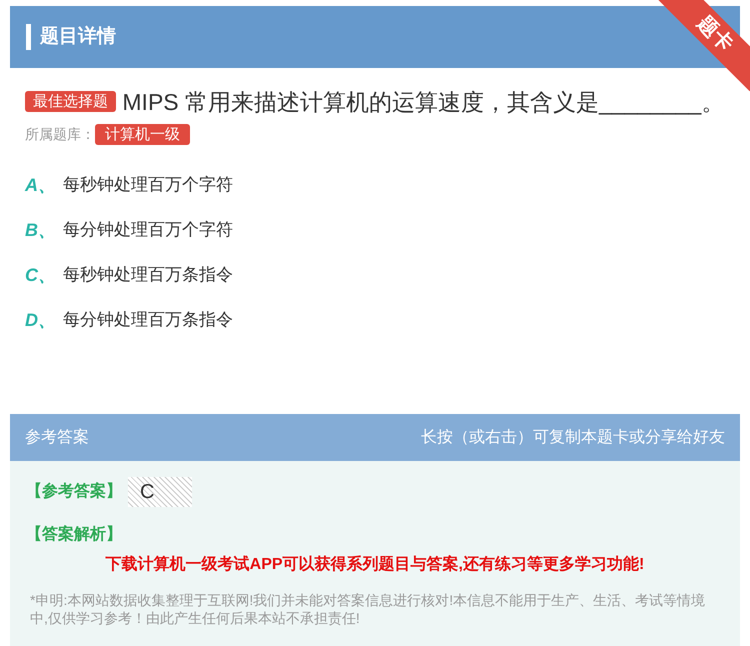 This screenshot has width=750, height=646. Describe the element at coordinates (148, 185) in the screenshot. I see `option-text: 每秒钟处理百万个字符` at that location.